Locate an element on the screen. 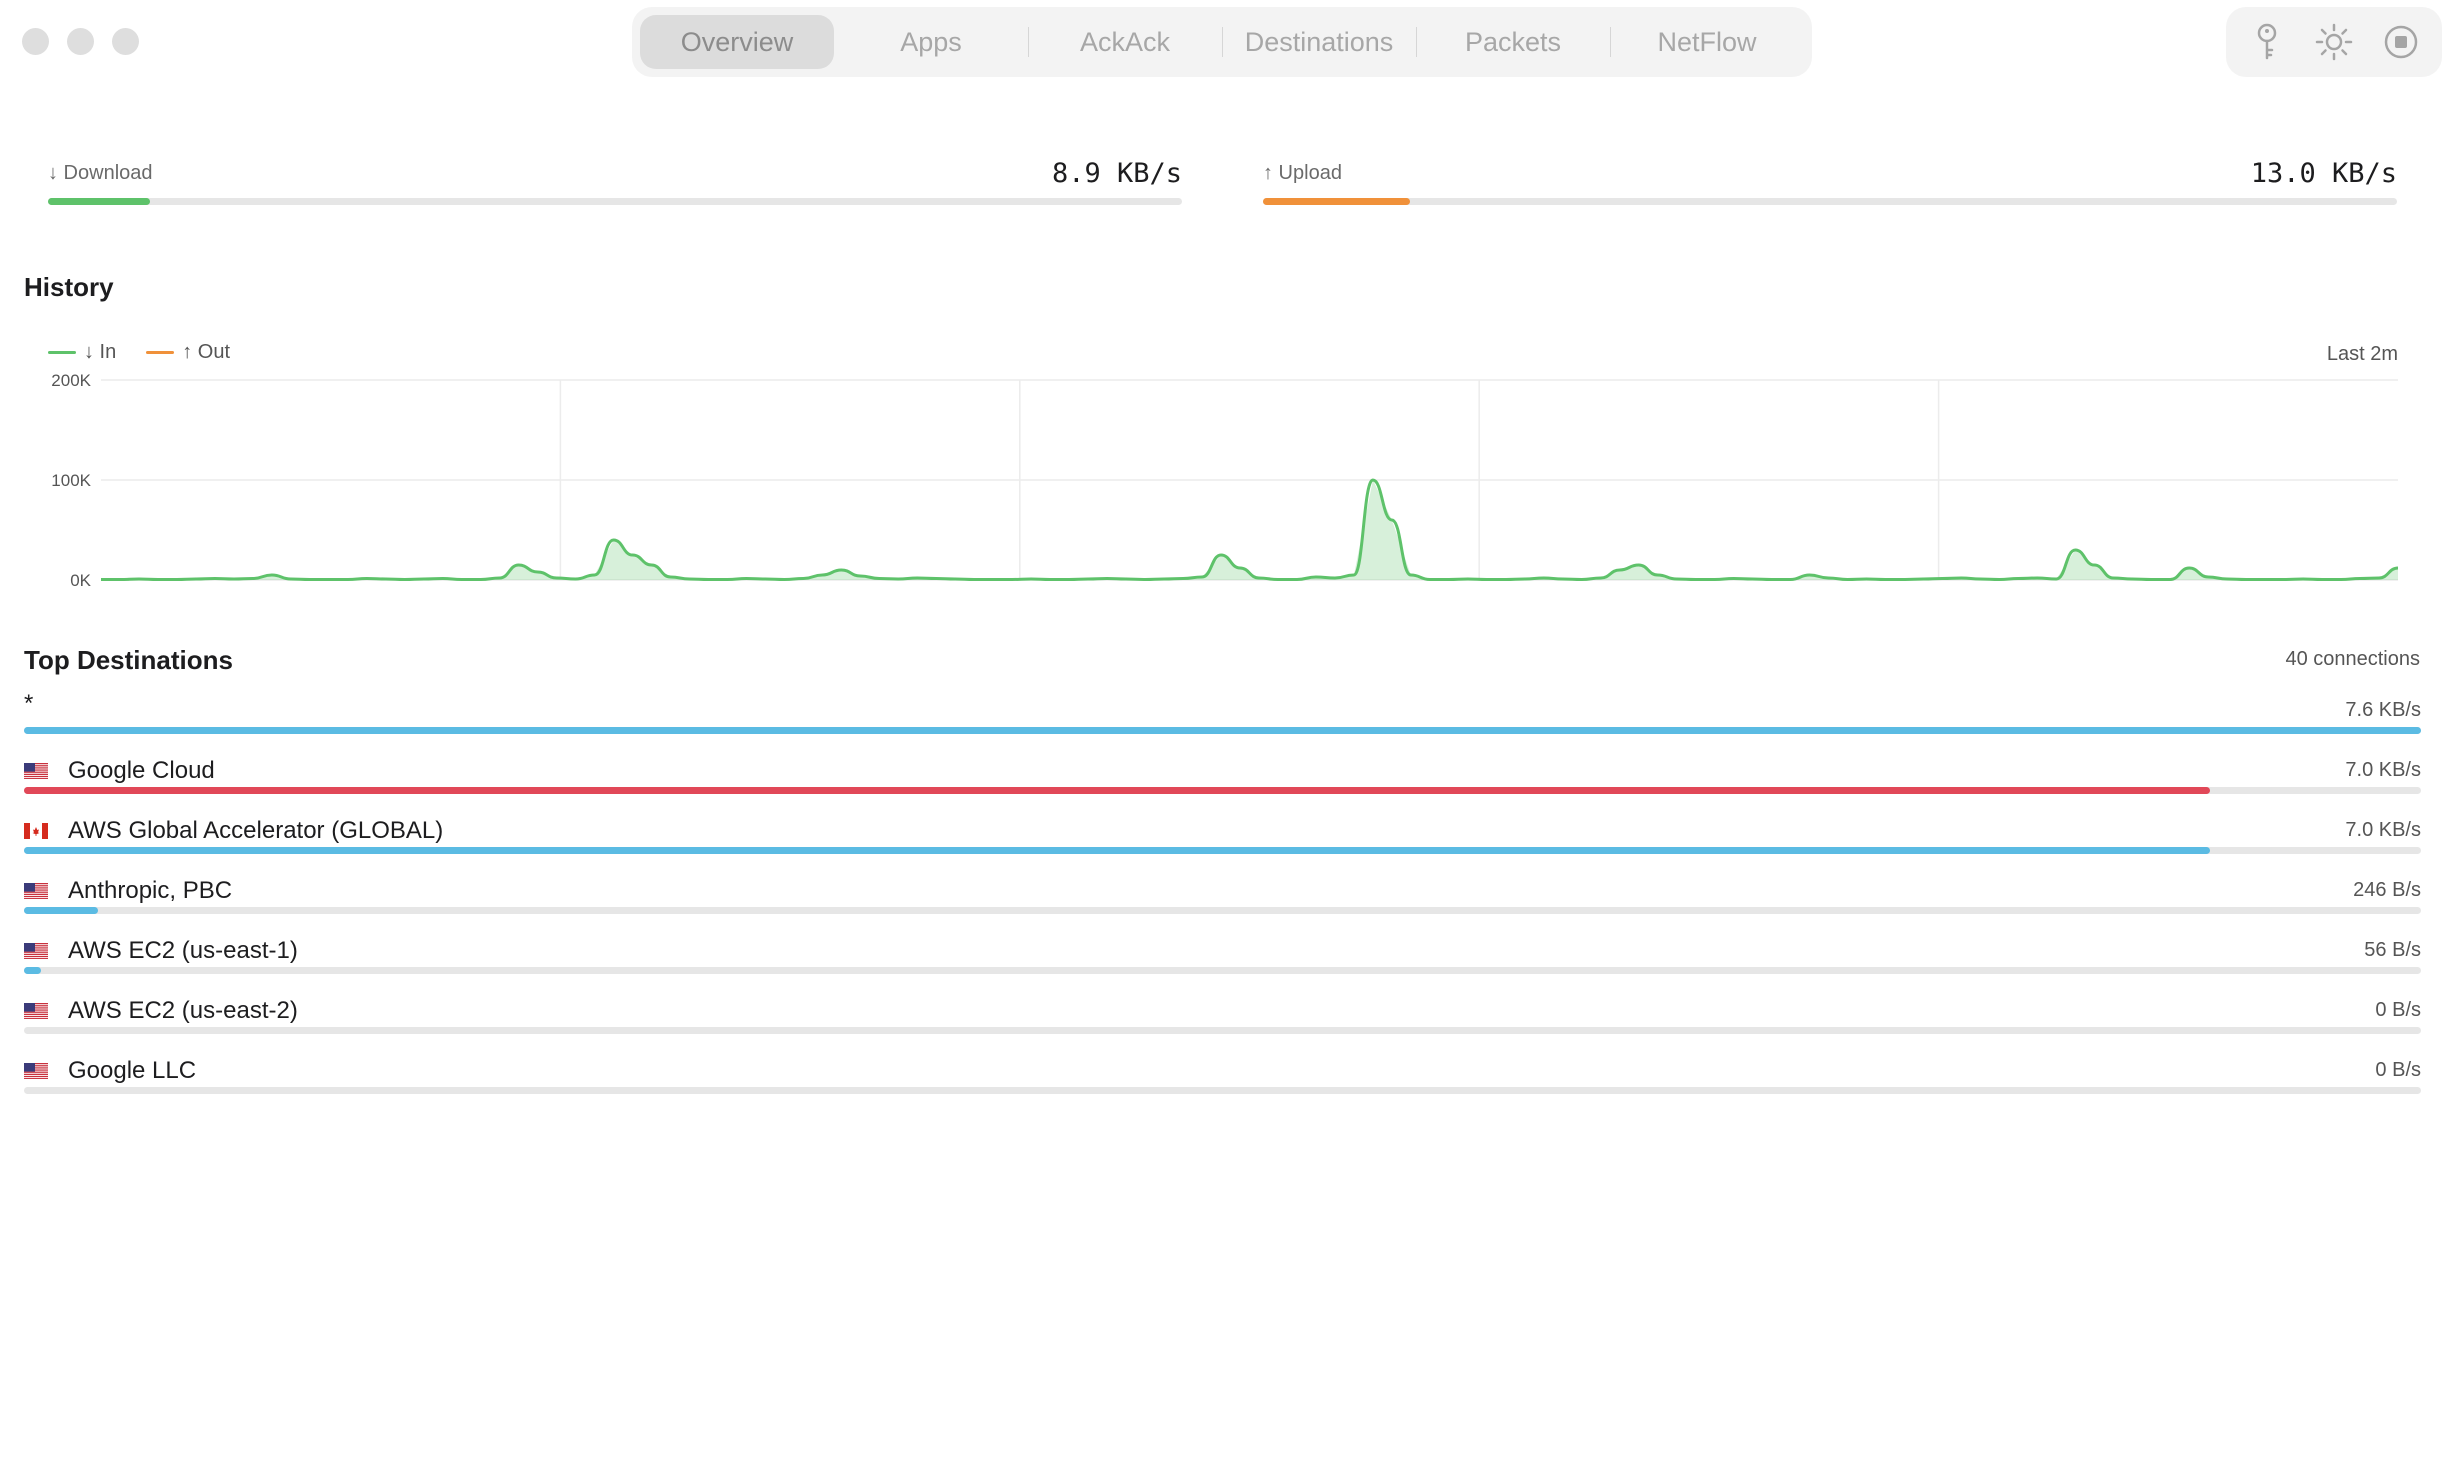 The height and width of the screenshot is (1474, 2452). destination-row: Anthropic, PBC 246 B/s is located at coordinates (1222, 900).